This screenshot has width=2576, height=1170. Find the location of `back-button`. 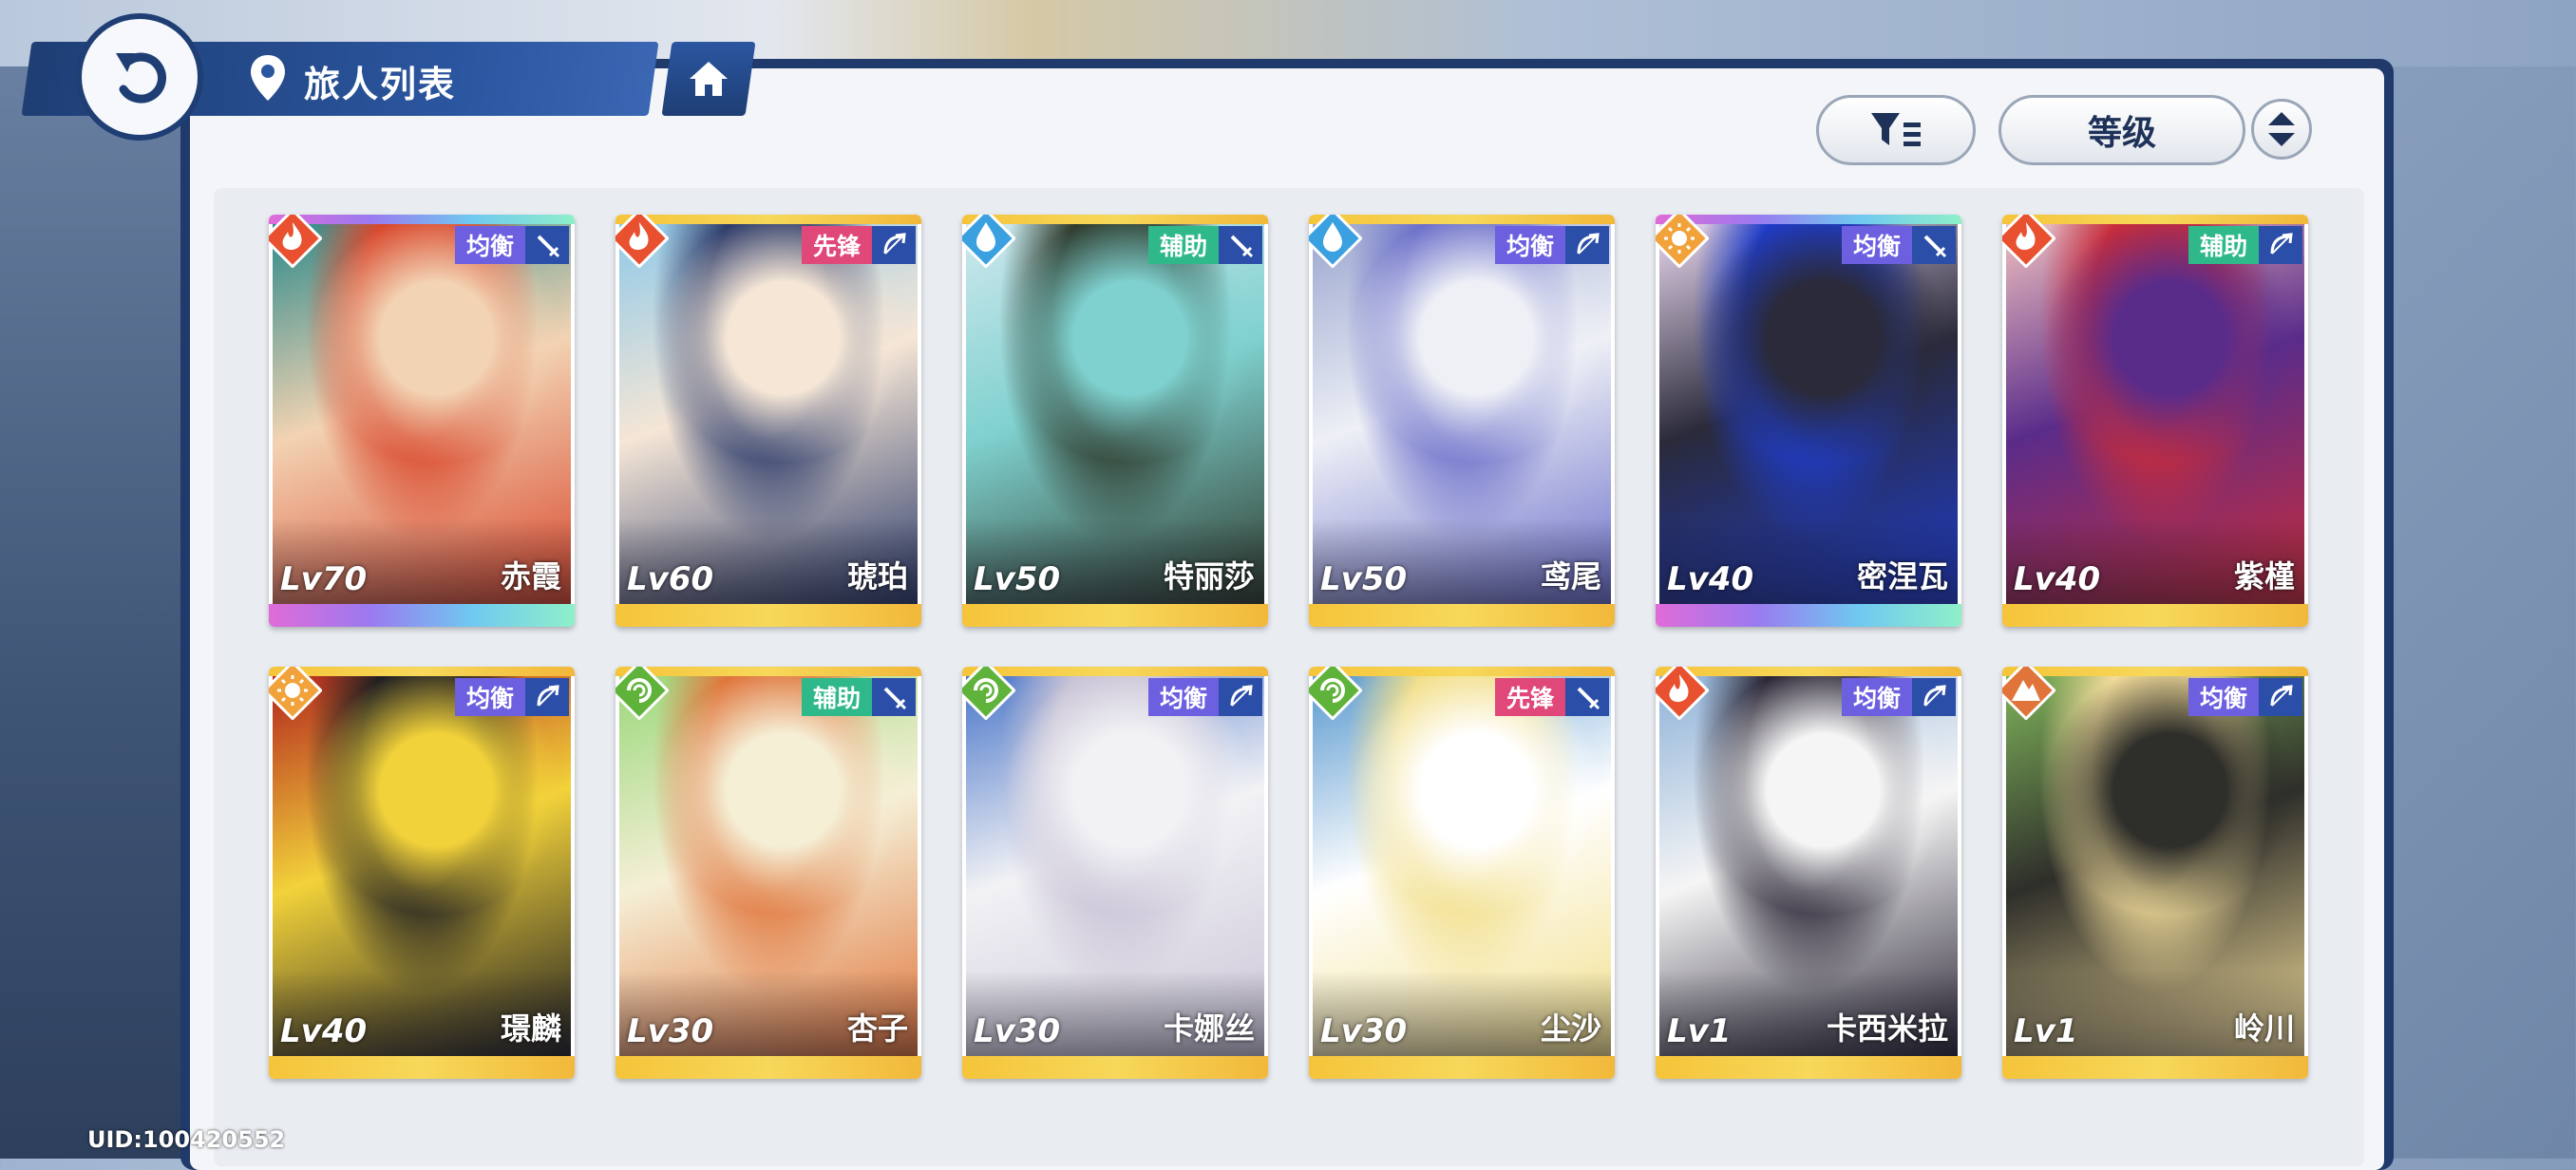

back-button is located at coordinates (139, 77).